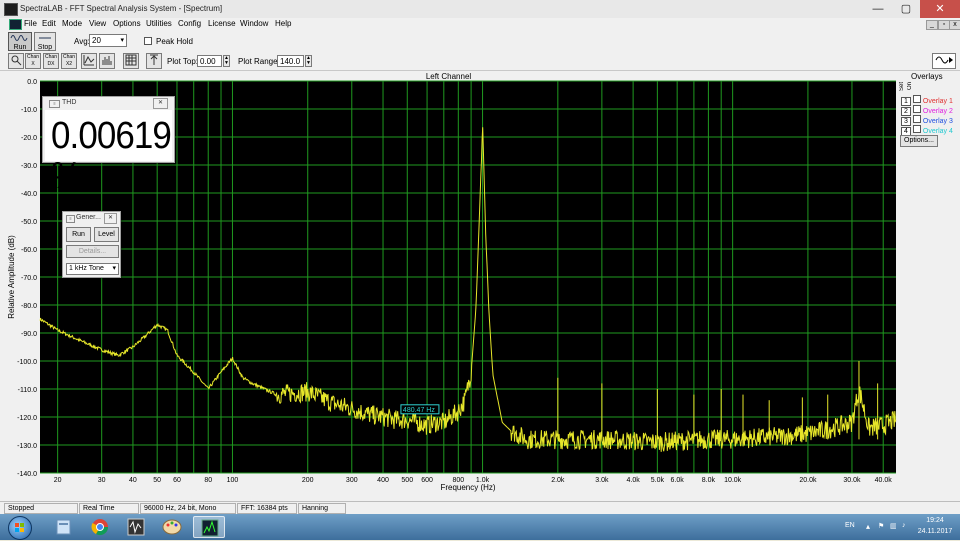  What do you see at coordinates (108, 40) in the screenshot?
I see `avg-select: 20 ▾` at bounding box center [108, 40].